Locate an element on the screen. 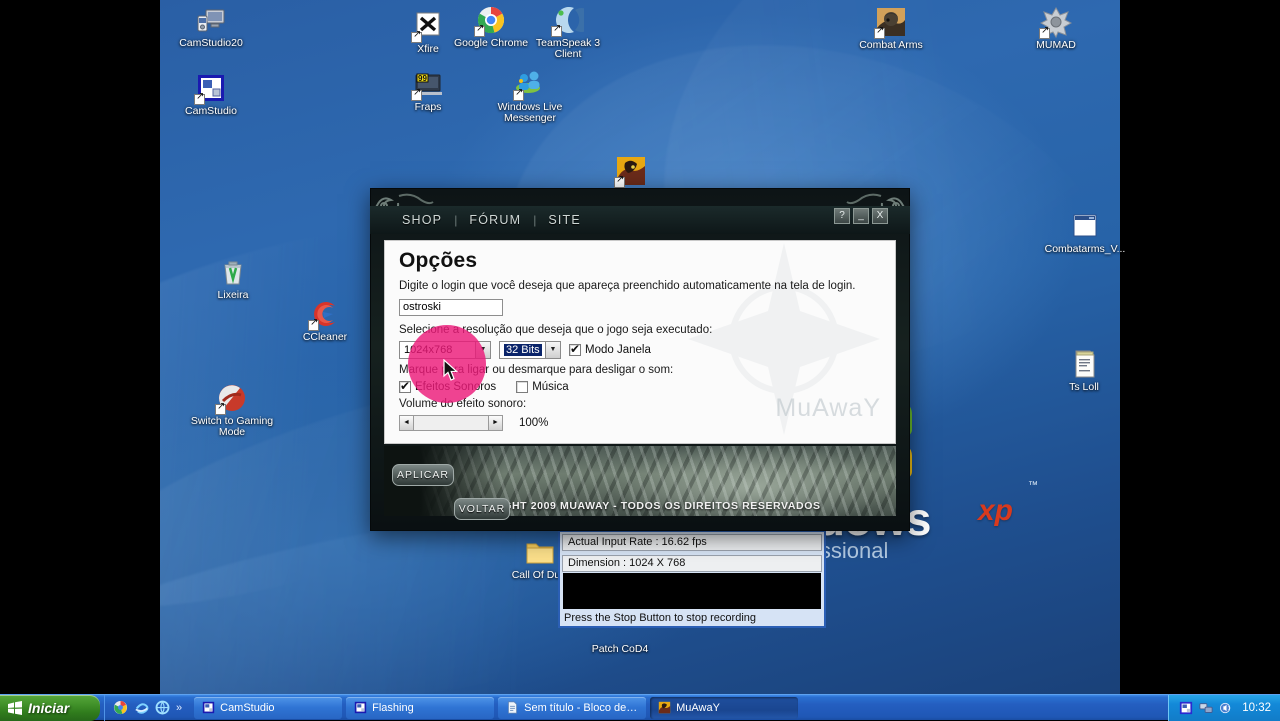  color-depth-value: 32 Bits is located at coordinates (523, 349).